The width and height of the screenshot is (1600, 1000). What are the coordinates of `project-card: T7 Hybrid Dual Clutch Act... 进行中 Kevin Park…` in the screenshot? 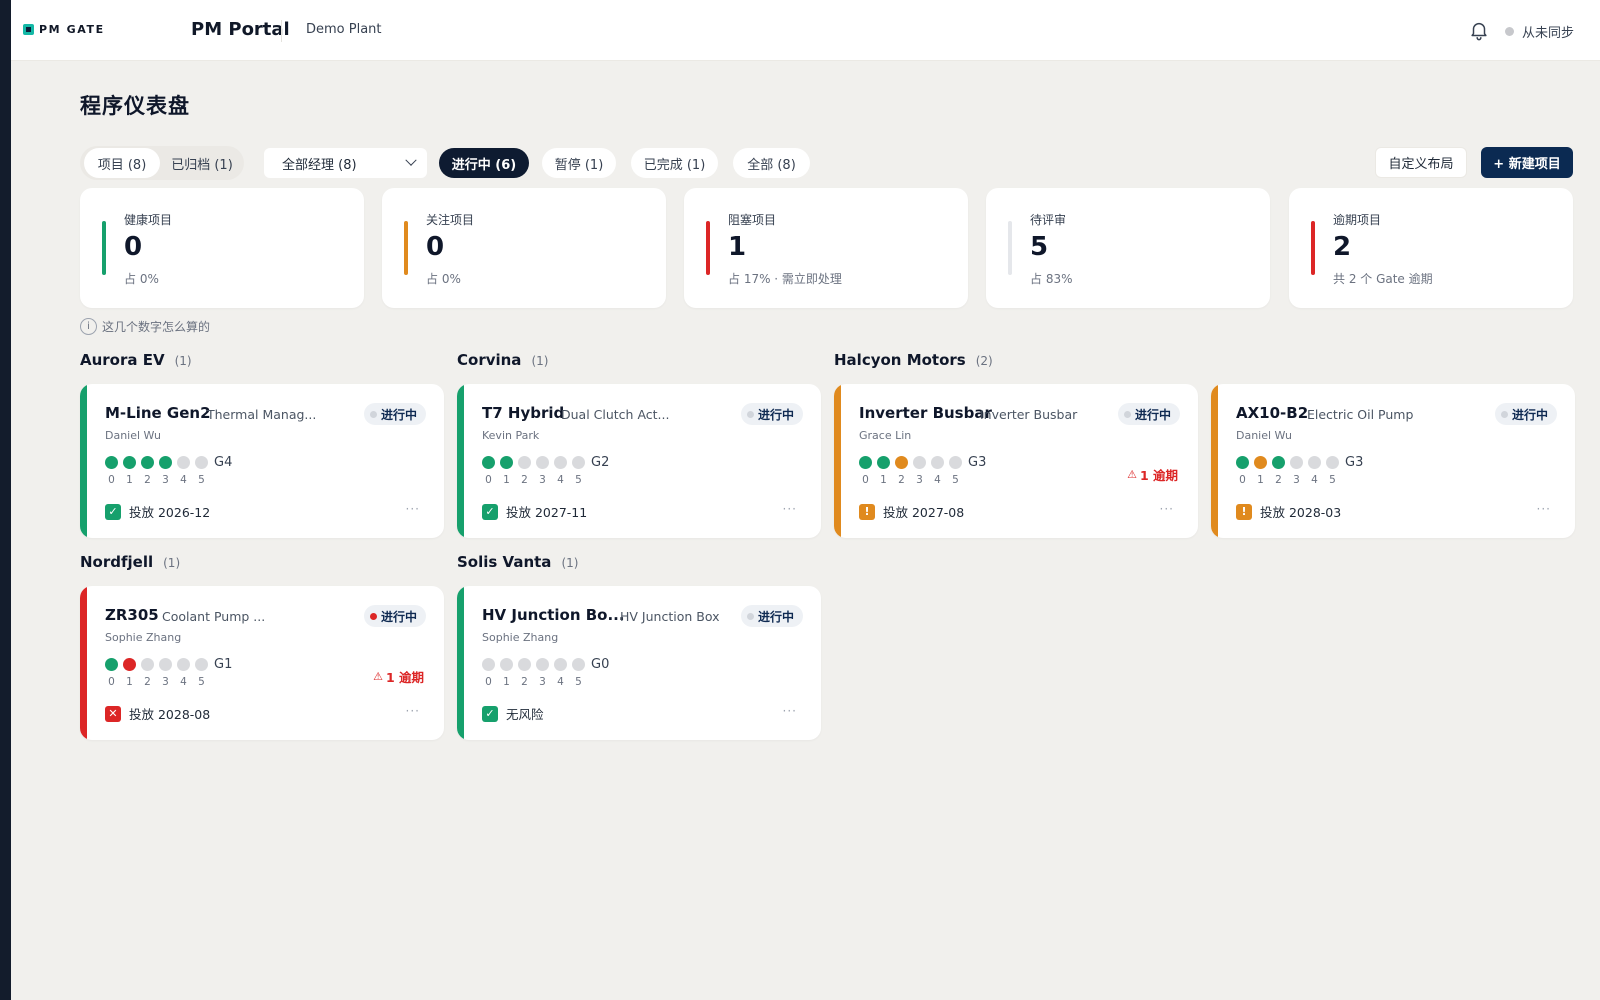 It's located at (639, 461).